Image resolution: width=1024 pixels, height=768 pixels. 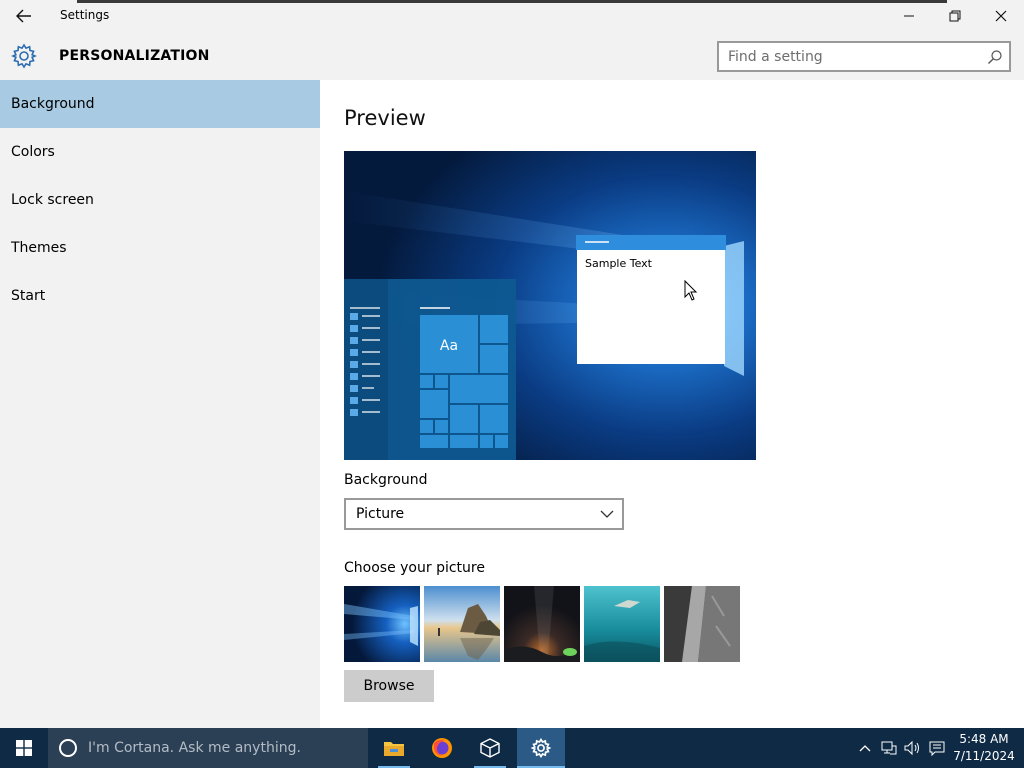 What do you see at coordinates (24, 56) in the screenshot?
I see `gear-icon` at bounding box center [24, 56].